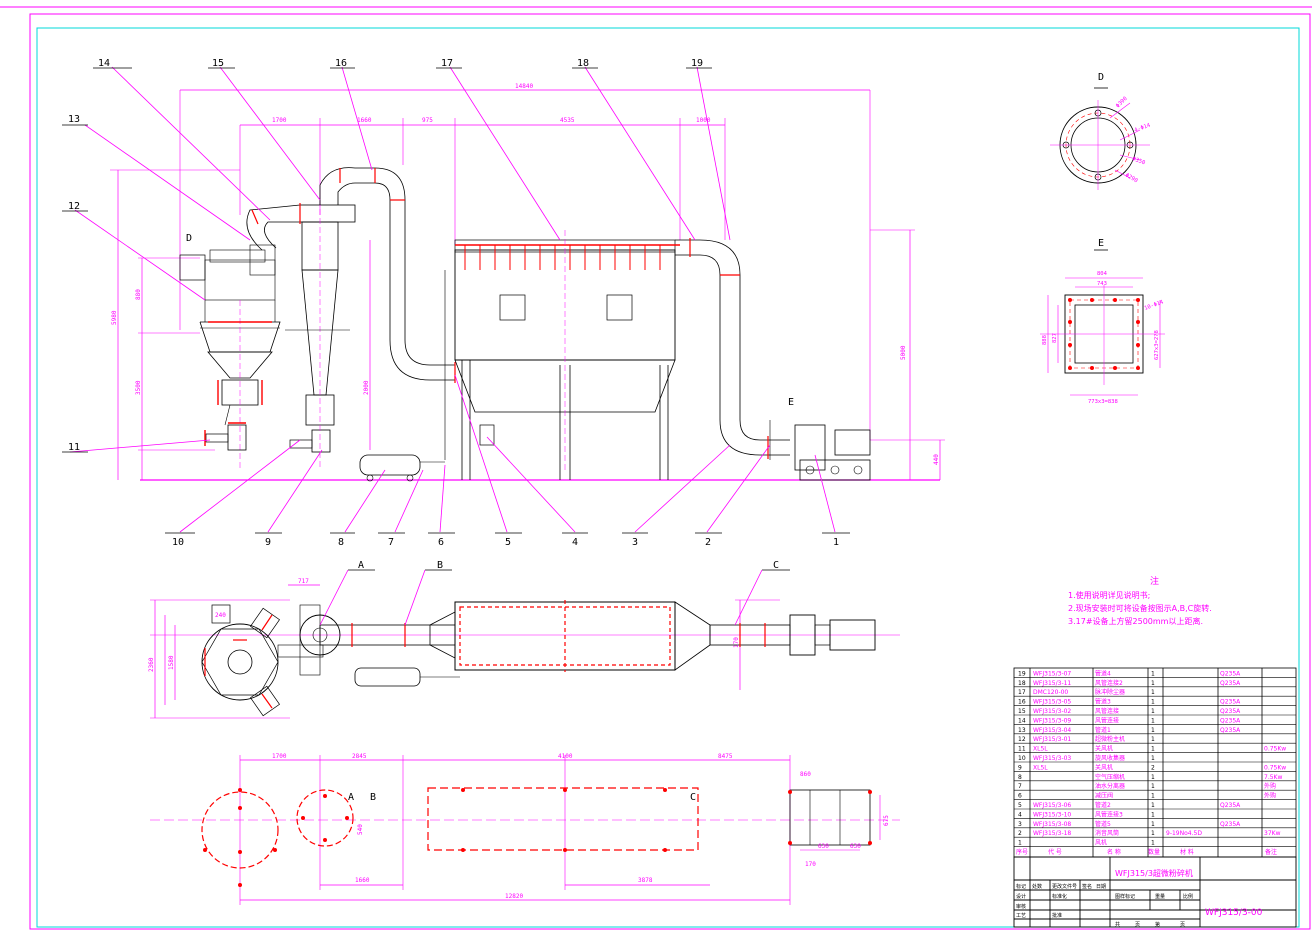  What do you see at coordinates (1109, 683) in the screenshot?
I see `bom-cell-name: 风管连接2` at bounding box center [1109, 683].